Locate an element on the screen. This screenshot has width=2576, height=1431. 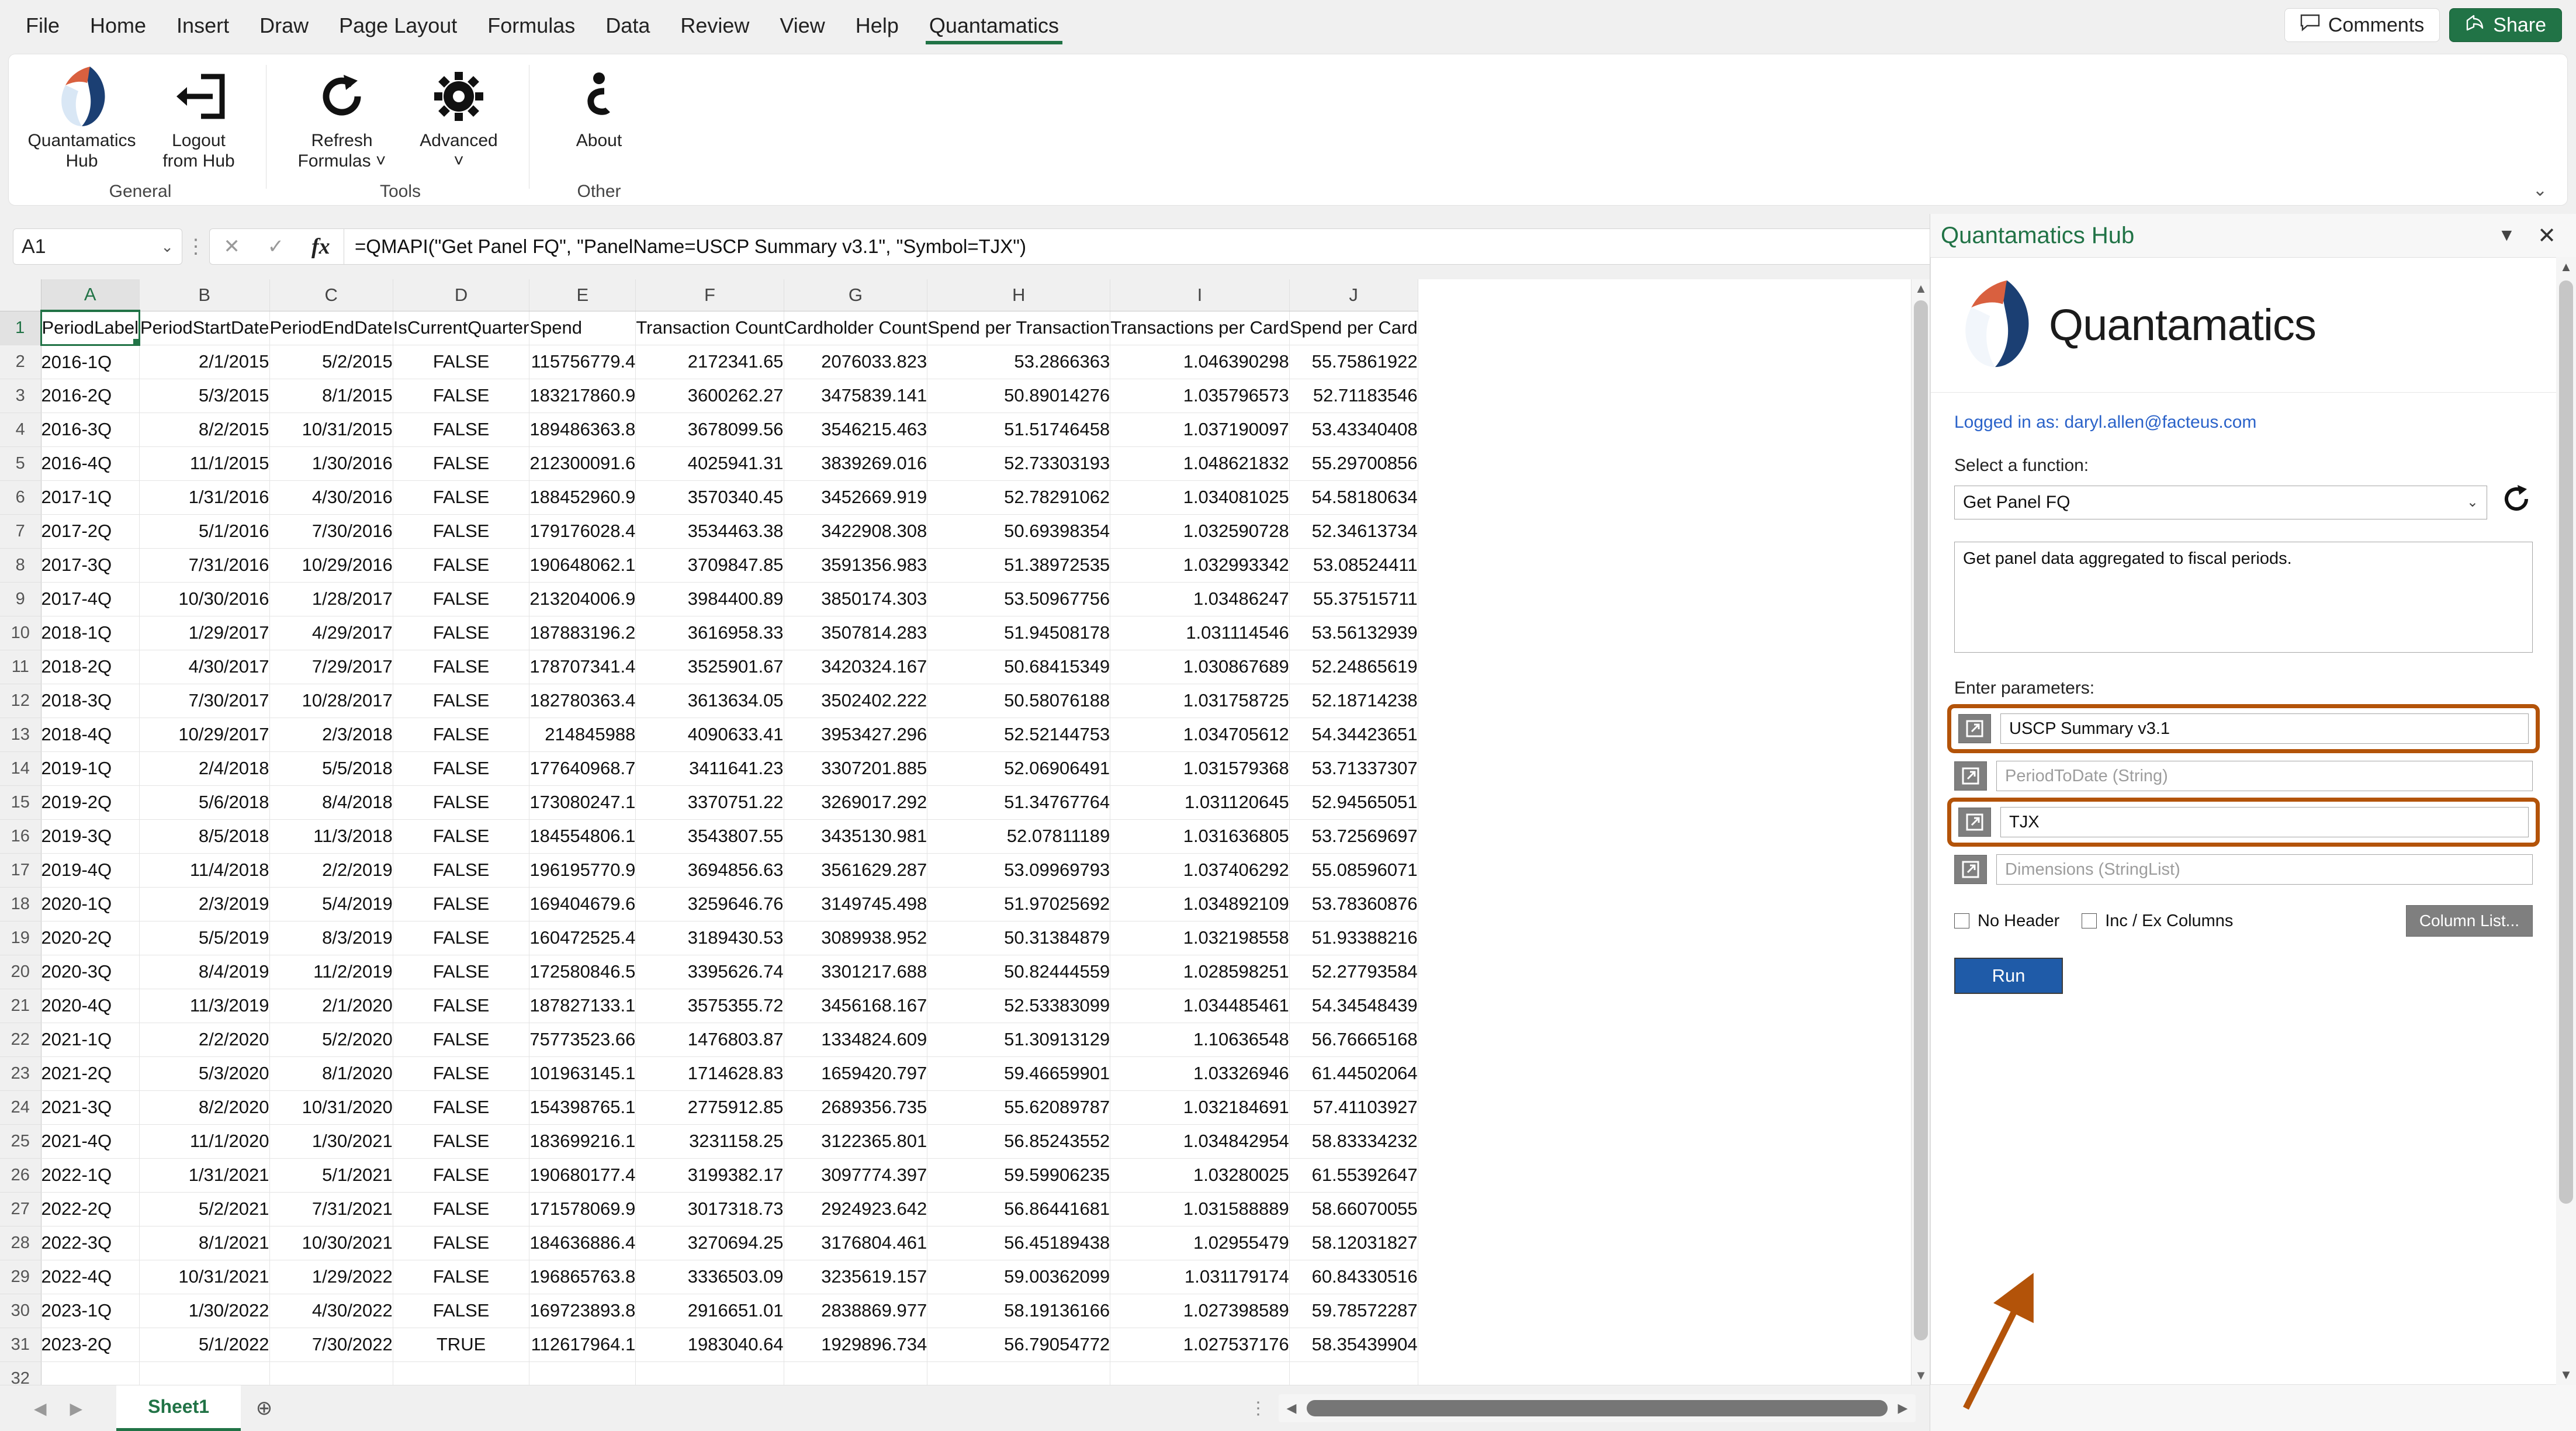
cell-r19-c8: 50.31384879 is located at coordinates (1019, 938).